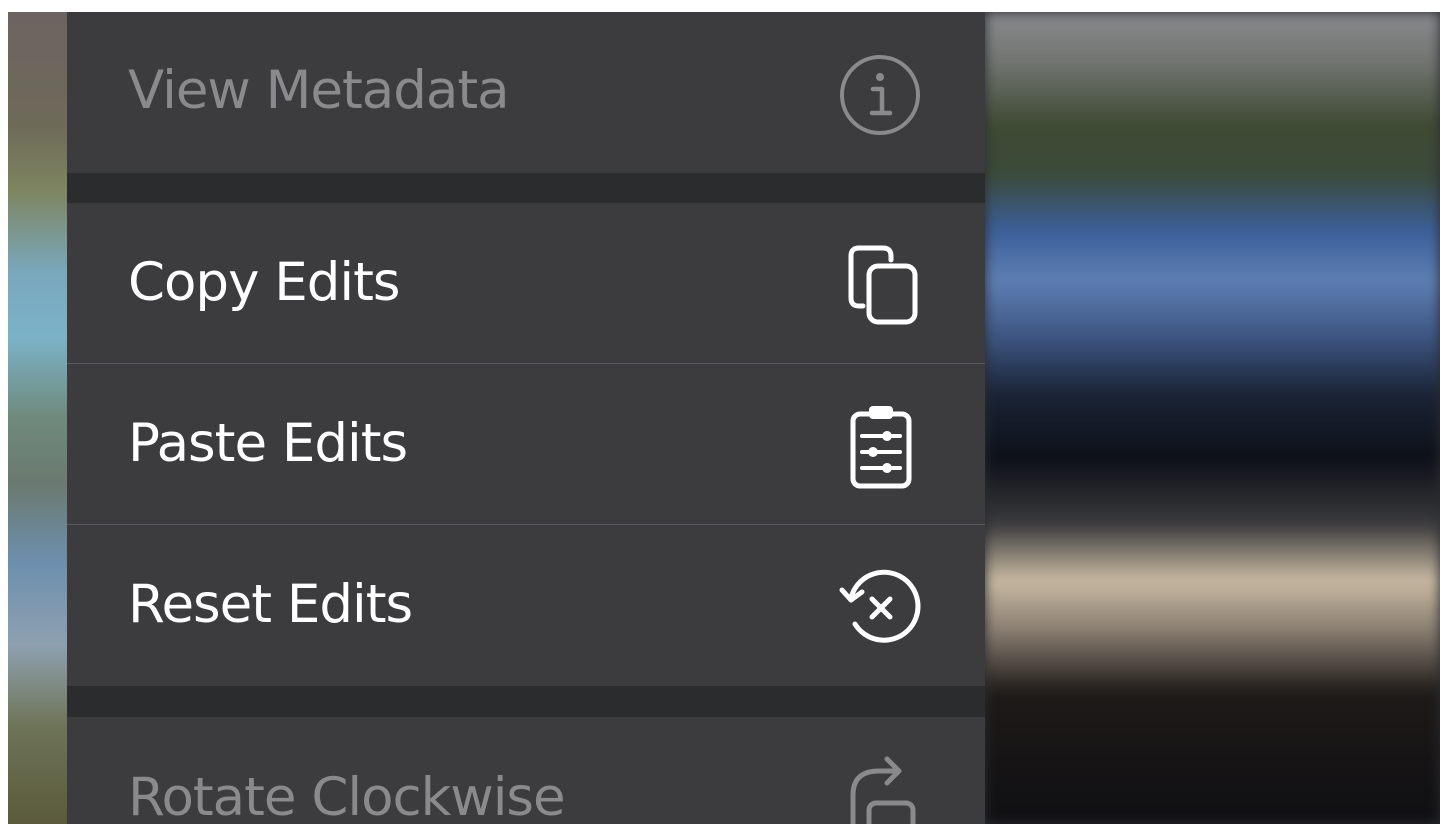  Describe the element at coordinates (880, 606) in the screenshot. I see `revert-x-circle-icon` at that location.